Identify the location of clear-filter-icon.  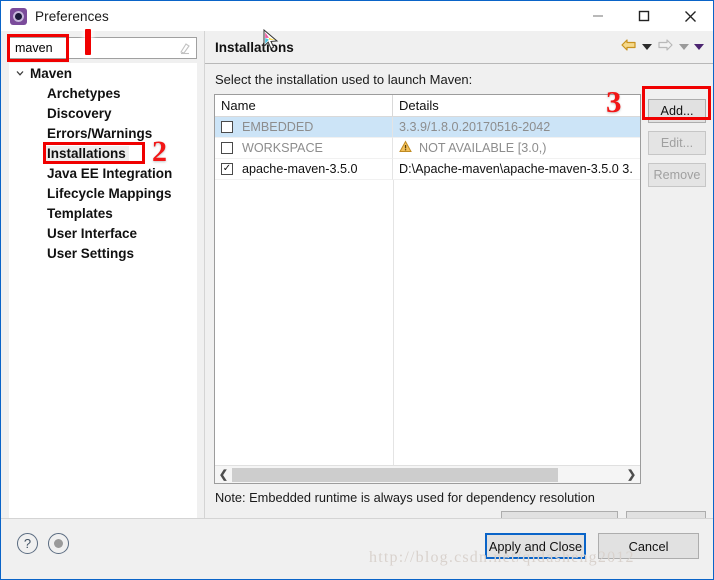
(184, 48).